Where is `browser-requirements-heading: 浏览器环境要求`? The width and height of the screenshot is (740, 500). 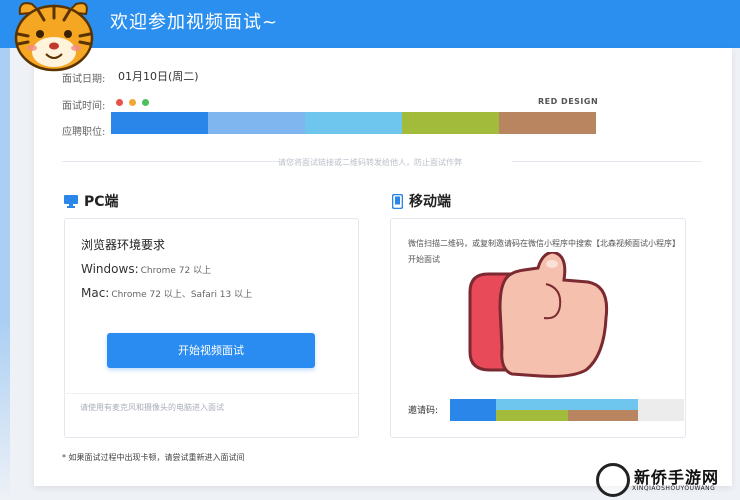 browser-requirements-heading: 浏览器环境要求 is located at coordinates (123, 245).